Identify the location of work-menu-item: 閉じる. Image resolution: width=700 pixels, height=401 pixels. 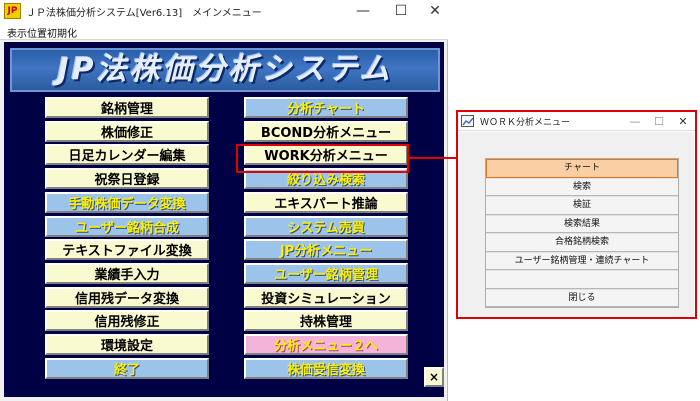
(582, 297).